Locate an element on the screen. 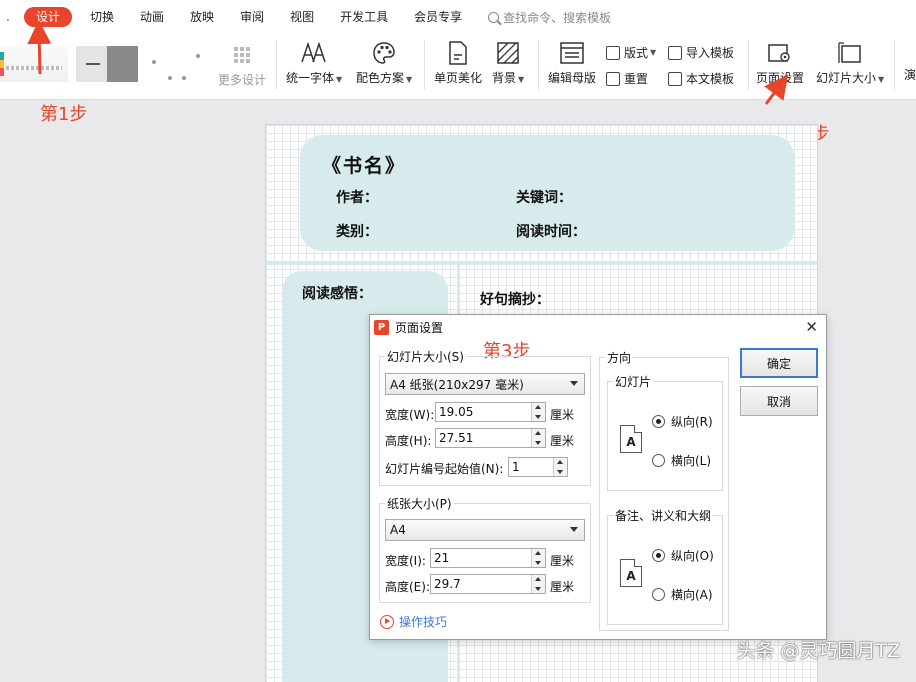  paper-width-value: 21 is located at coordinates (442, 558).